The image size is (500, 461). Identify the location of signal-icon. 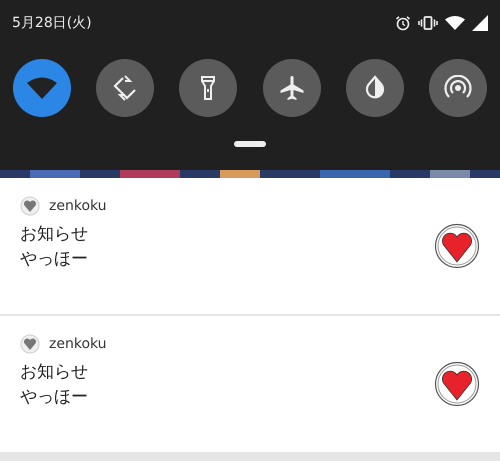
(480, 23).